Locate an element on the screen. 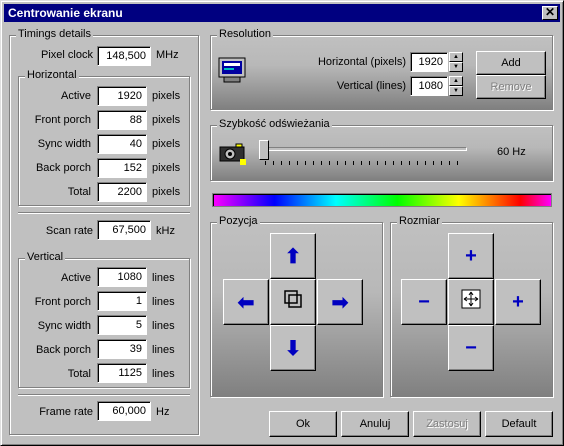 The width and height of the screenshot is (564, 446). frame-rate-field: 60,000 is located at coordinates (124, 411).